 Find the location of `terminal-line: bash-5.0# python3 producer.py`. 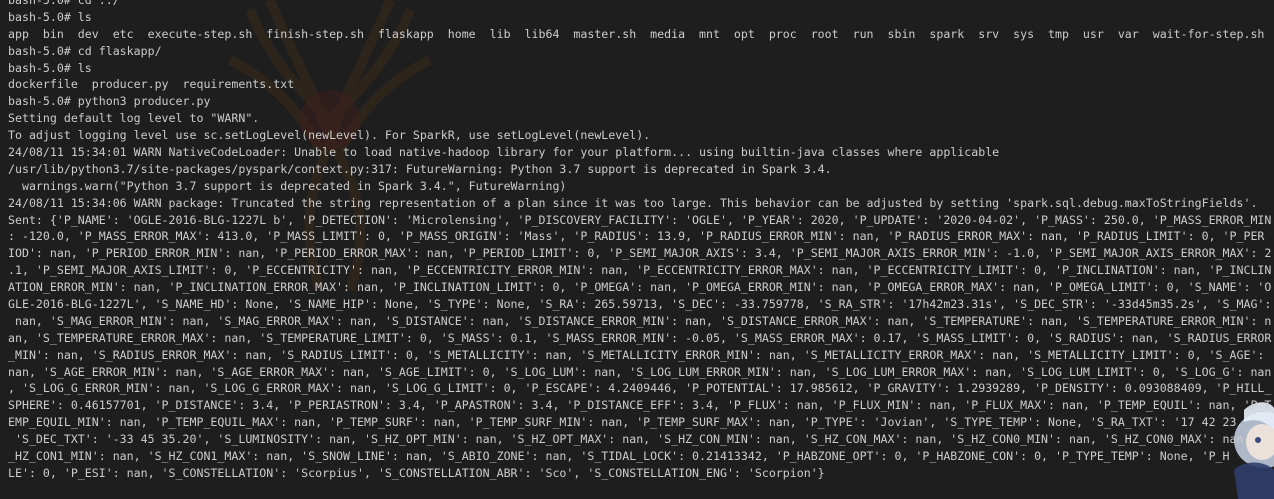

terminal-line: bash-5.0# python3 producer.py is located at coordinates (109, 101).